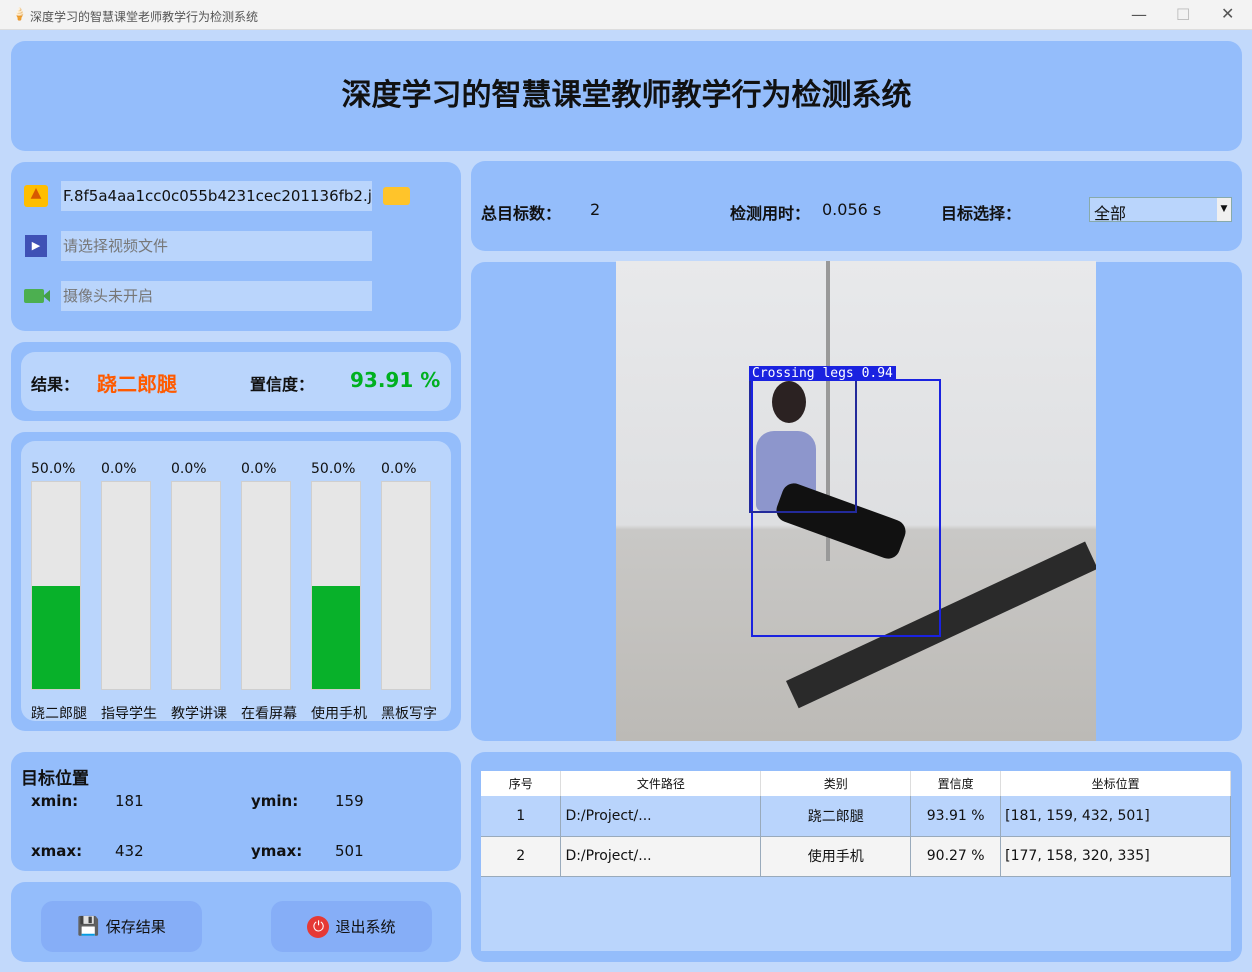 This screenshot has width=1252, height=972. What do you see at coordinates (1110, 213) in the screenshot?
I see `target-select-value: 全部` at bounding box center [1110, 213].